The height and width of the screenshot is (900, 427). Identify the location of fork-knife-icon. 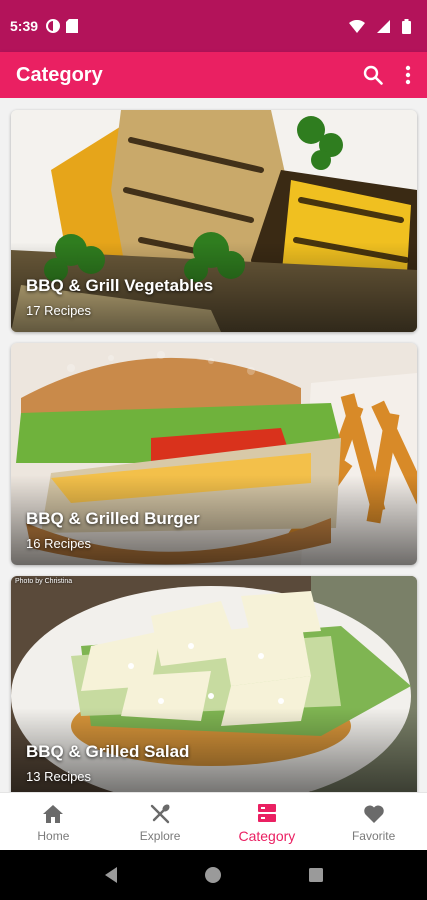
(160, 814).